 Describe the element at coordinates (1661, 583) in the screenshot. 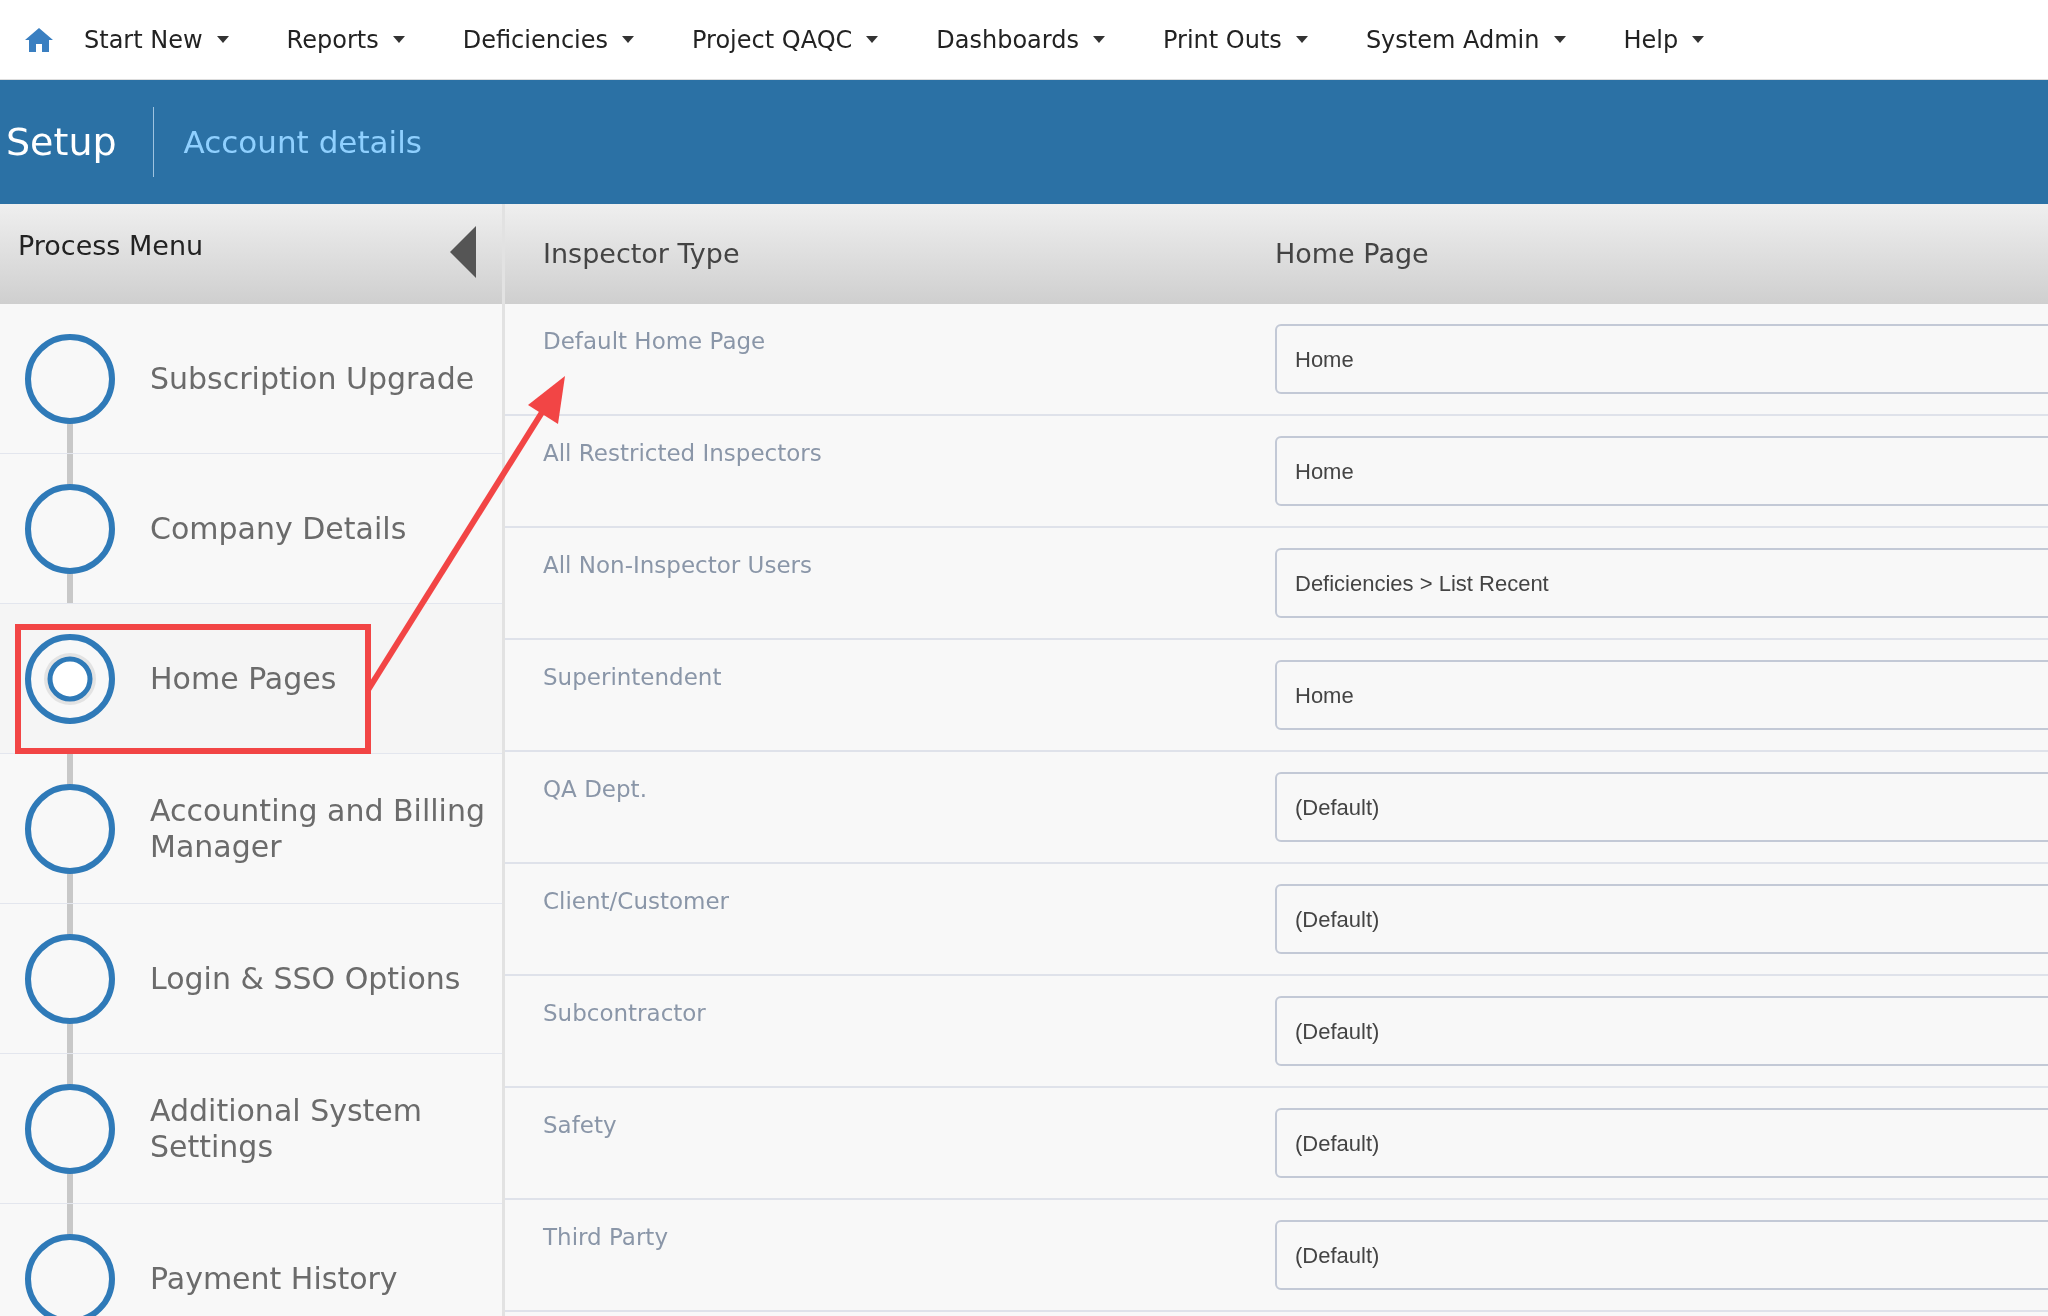

I see `home-page-select: Deficiencies > List Recent` at that location.